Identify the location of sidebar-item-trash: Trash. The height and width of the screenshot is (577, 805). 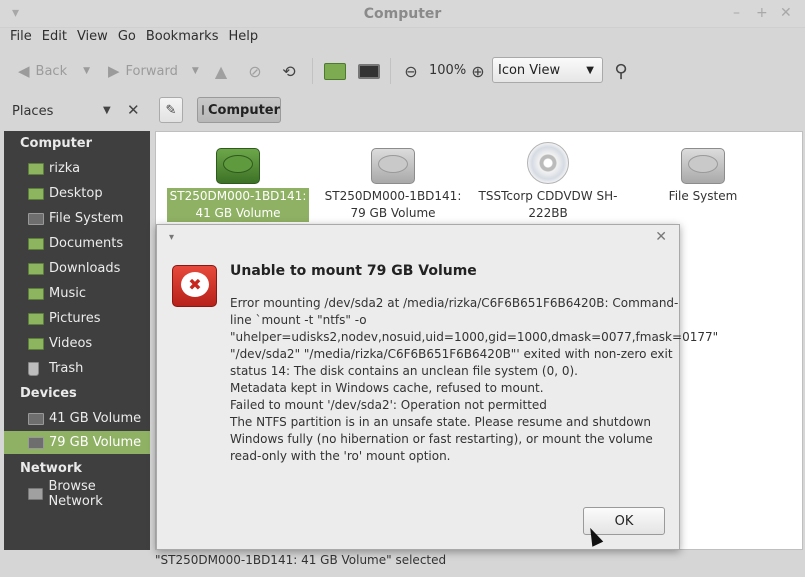
(77, 368).